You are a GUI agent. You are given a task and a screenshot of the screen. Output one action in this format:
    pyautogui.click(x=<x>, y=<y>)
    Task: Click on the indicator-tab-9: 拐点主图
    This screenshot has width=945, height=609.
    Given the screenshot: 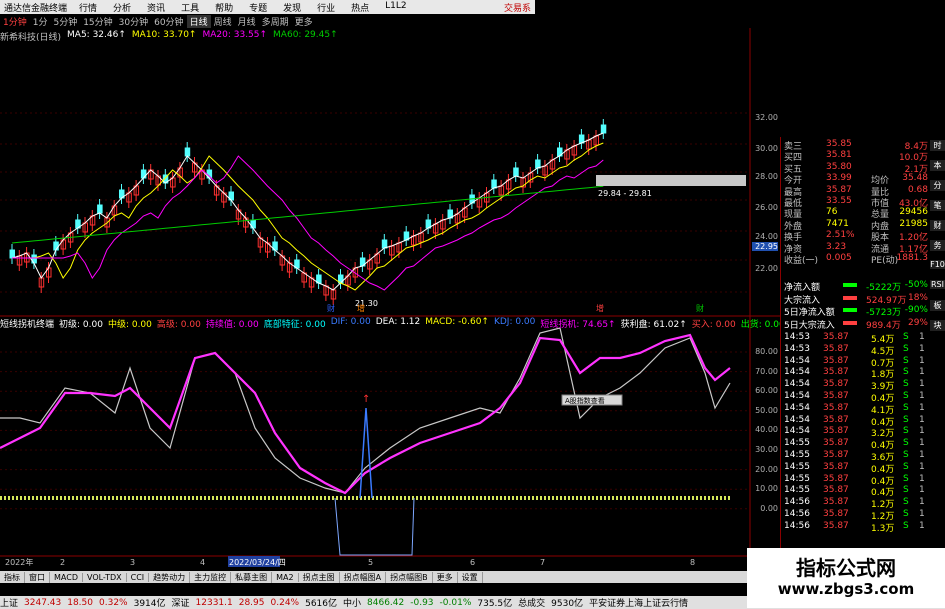 What is the action you would take?
    pyautogui.click(x=319, y=577)
    